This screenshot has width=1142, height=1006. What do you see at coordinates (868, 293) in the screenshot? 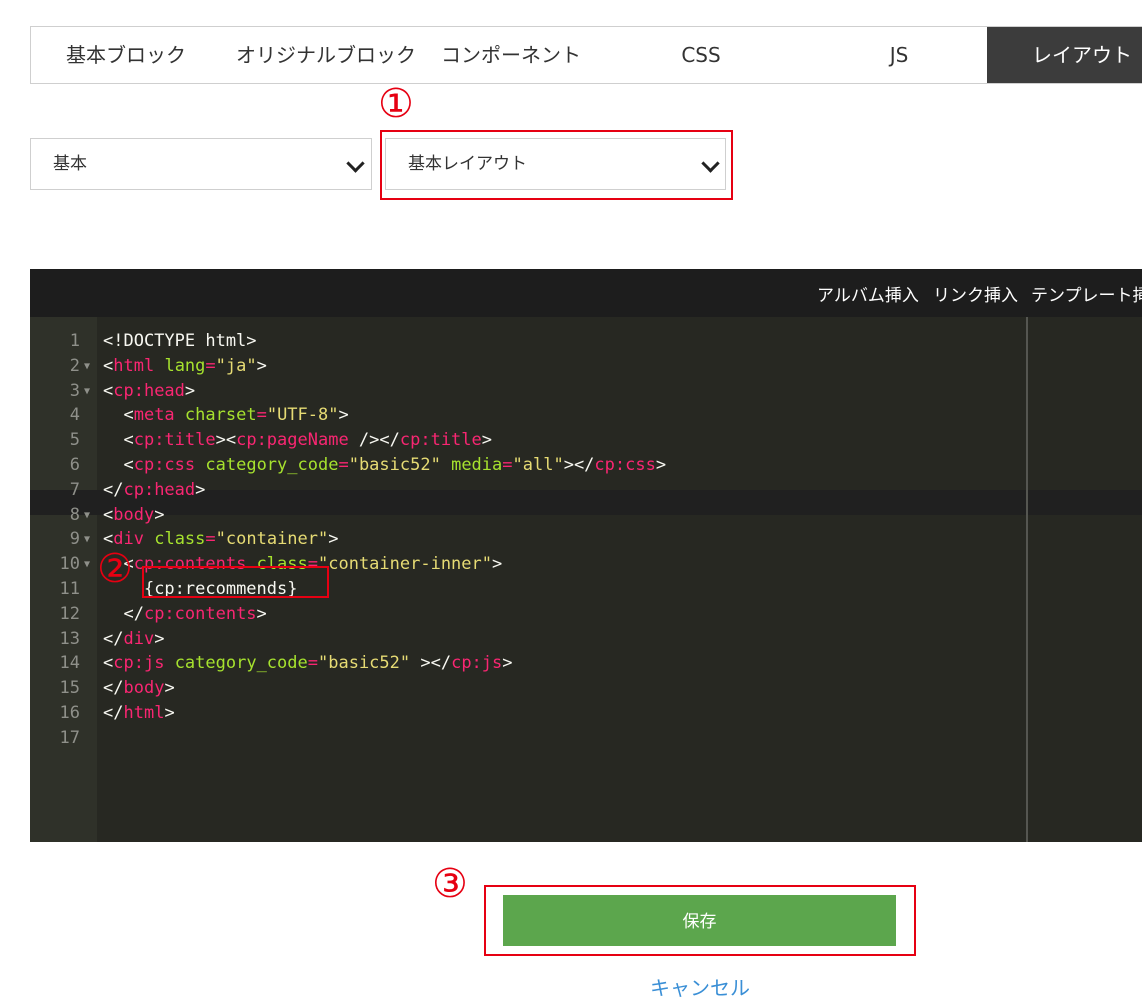
I see `album-insert-button: アルバム挿入` at bounding box center [868, 293].